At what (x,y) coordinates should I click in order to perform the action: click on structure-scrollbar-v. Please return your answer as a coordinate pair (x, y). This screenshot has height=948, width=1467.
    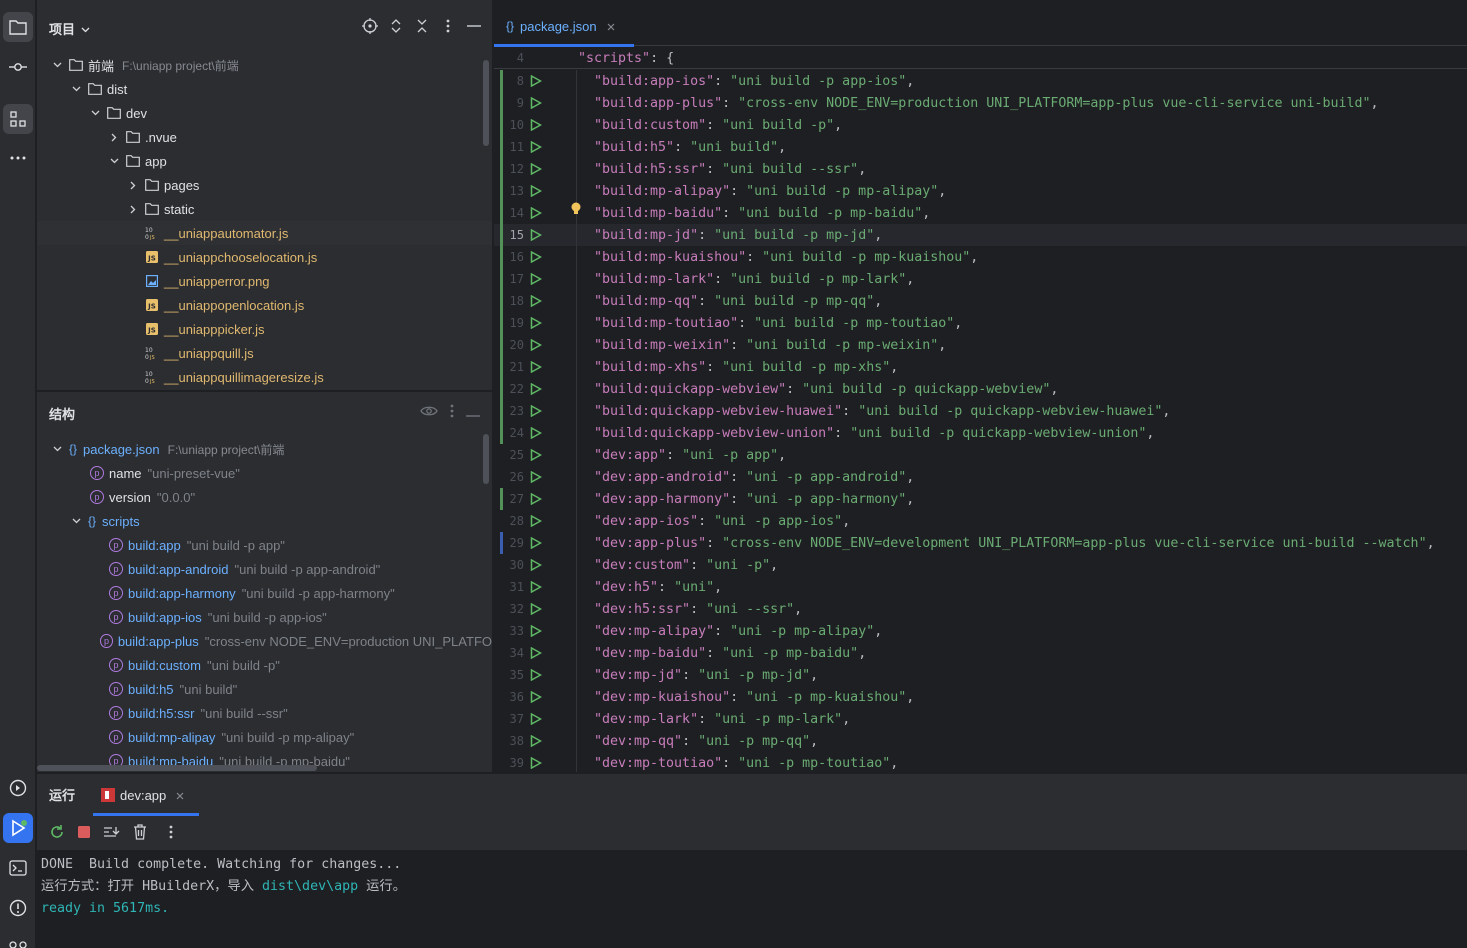
    Looking at the image, I should click on (486, 459).